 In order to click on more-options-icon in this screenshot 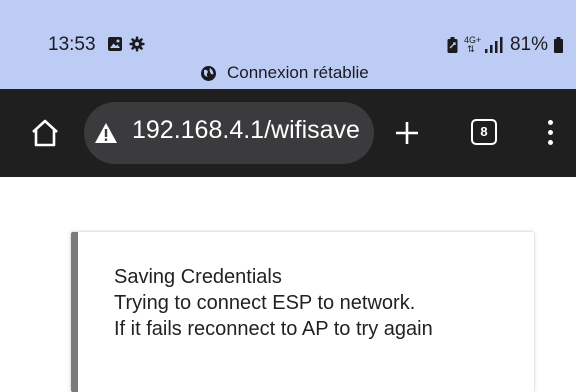, I will do `click(550, 134)`.